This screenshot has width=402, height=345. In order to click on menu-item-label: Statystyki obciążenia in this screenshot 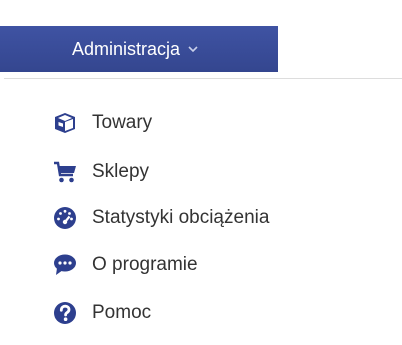, I will do `click(181, 217)`.